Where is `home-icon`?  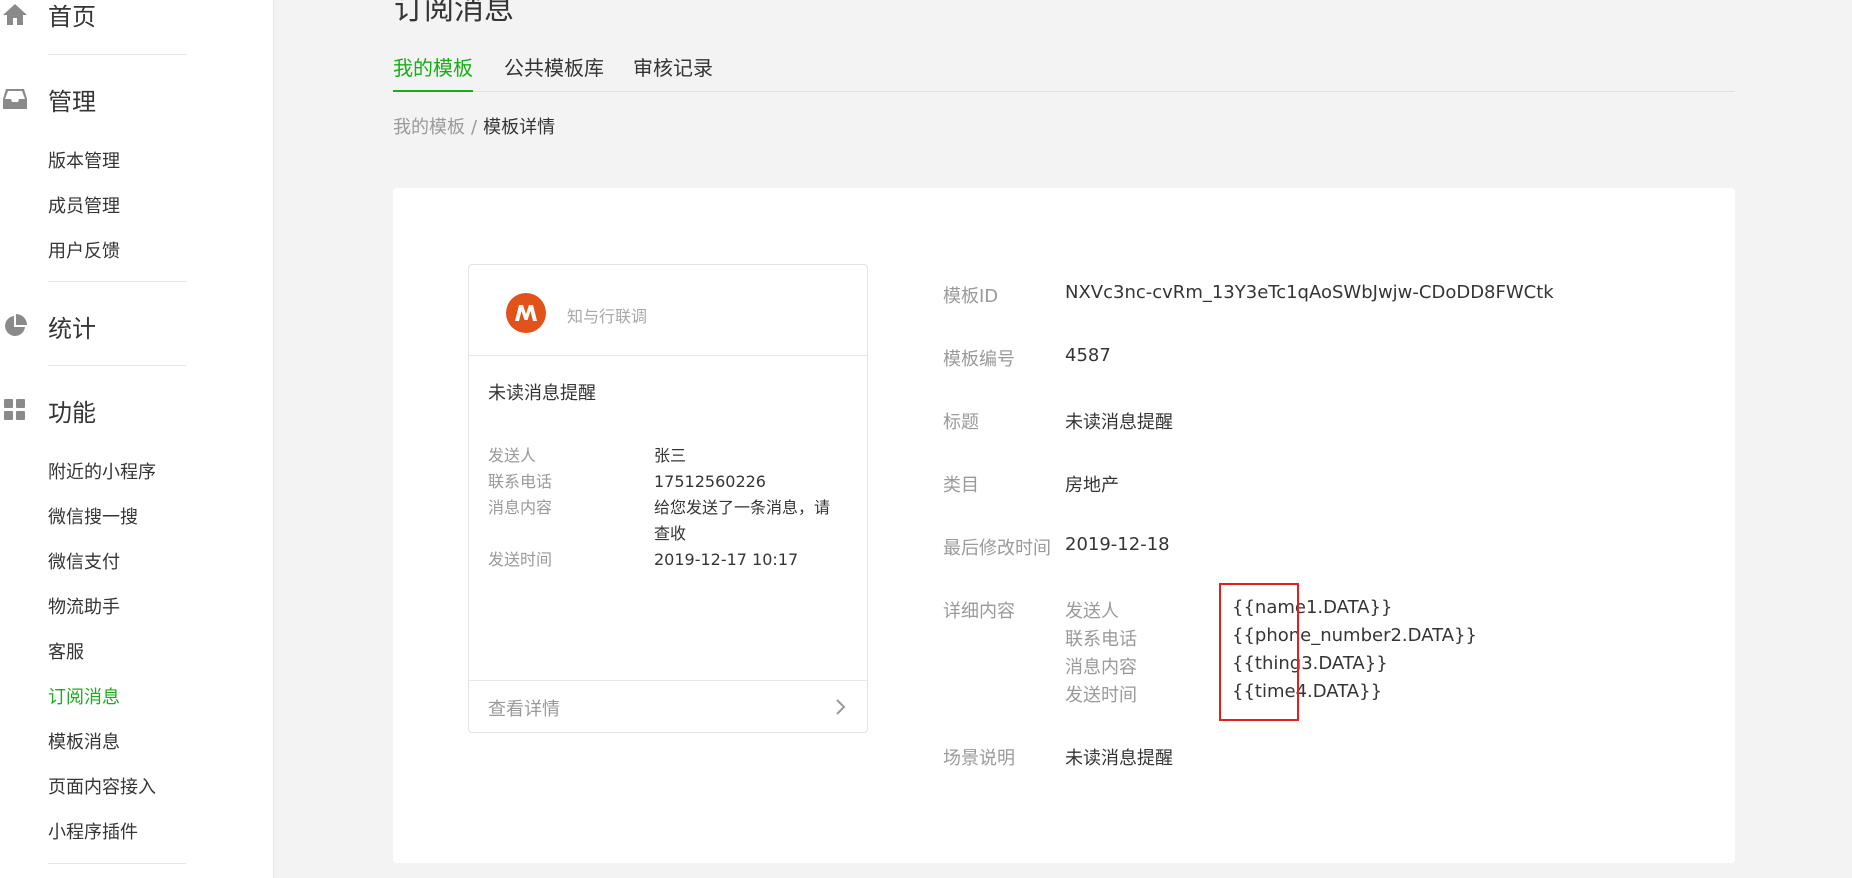
home-icon is located at coordinates (15, 14).